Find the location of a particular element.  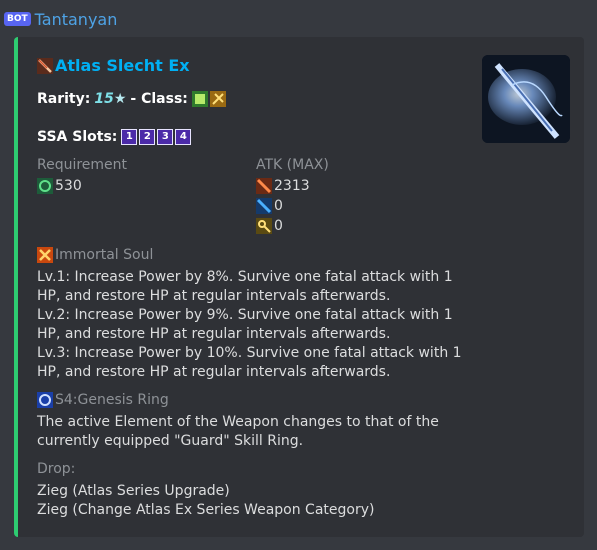

requirement-value: 530 is located at coordinates (68, 186).